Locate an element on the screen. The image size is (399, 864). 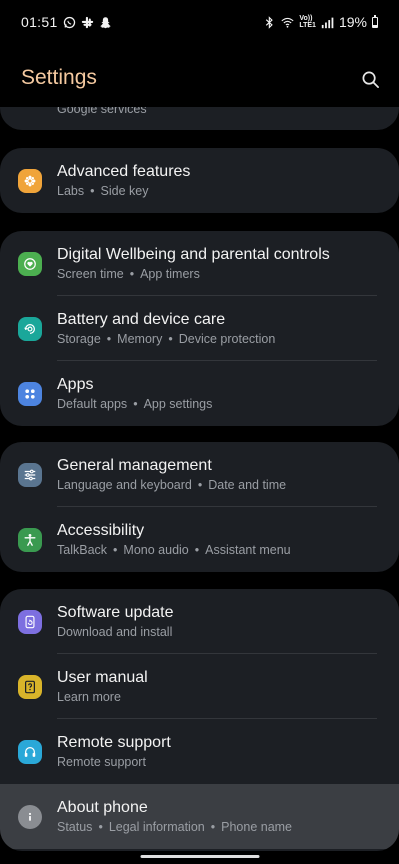
wifi-icon is located at coordinates (287, 22).